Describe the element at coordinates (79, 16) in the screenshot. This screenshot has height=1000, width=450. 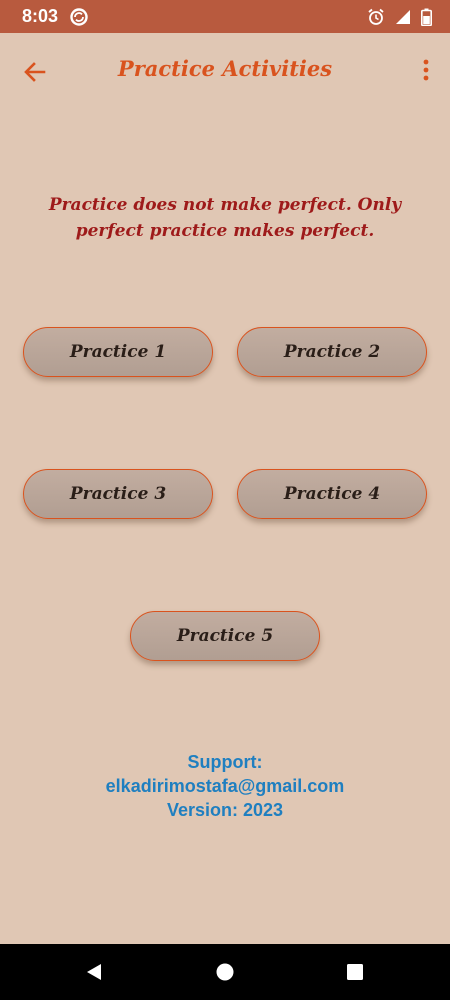
I see `sync-icon` at that location.